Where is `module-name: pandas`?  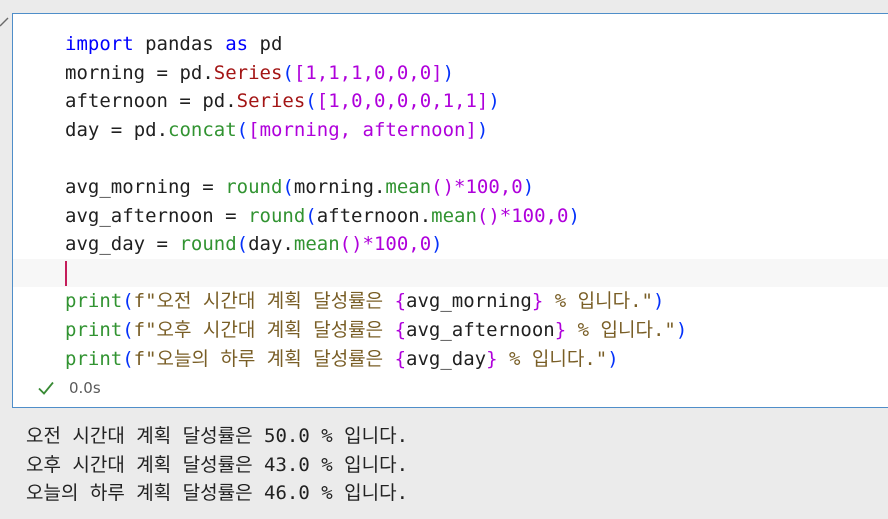 module-name: pandas is located at coordinates (179, 44).